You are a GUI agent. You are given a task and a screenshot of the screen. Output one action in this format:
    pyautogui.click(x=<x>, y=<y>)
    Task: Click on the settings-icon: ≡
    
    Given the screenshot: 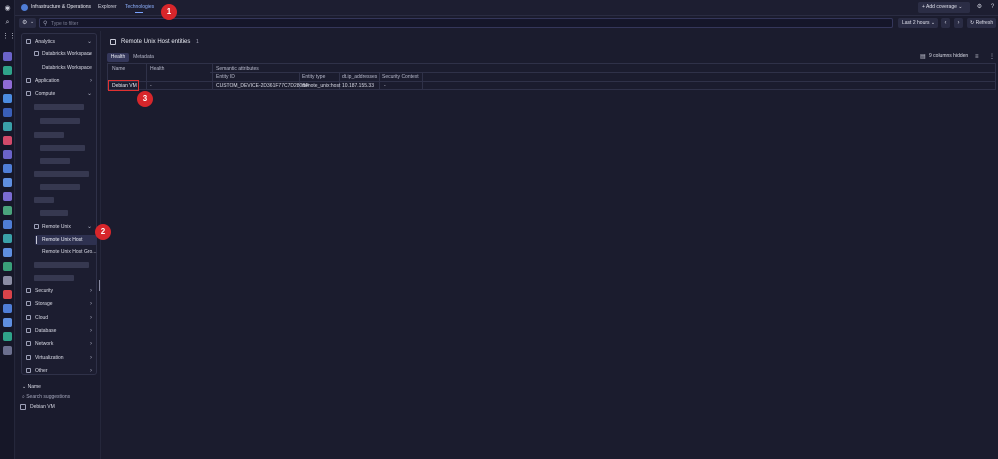 What is the action you would take?
    pyautogui.click(x=977, y=57)
    